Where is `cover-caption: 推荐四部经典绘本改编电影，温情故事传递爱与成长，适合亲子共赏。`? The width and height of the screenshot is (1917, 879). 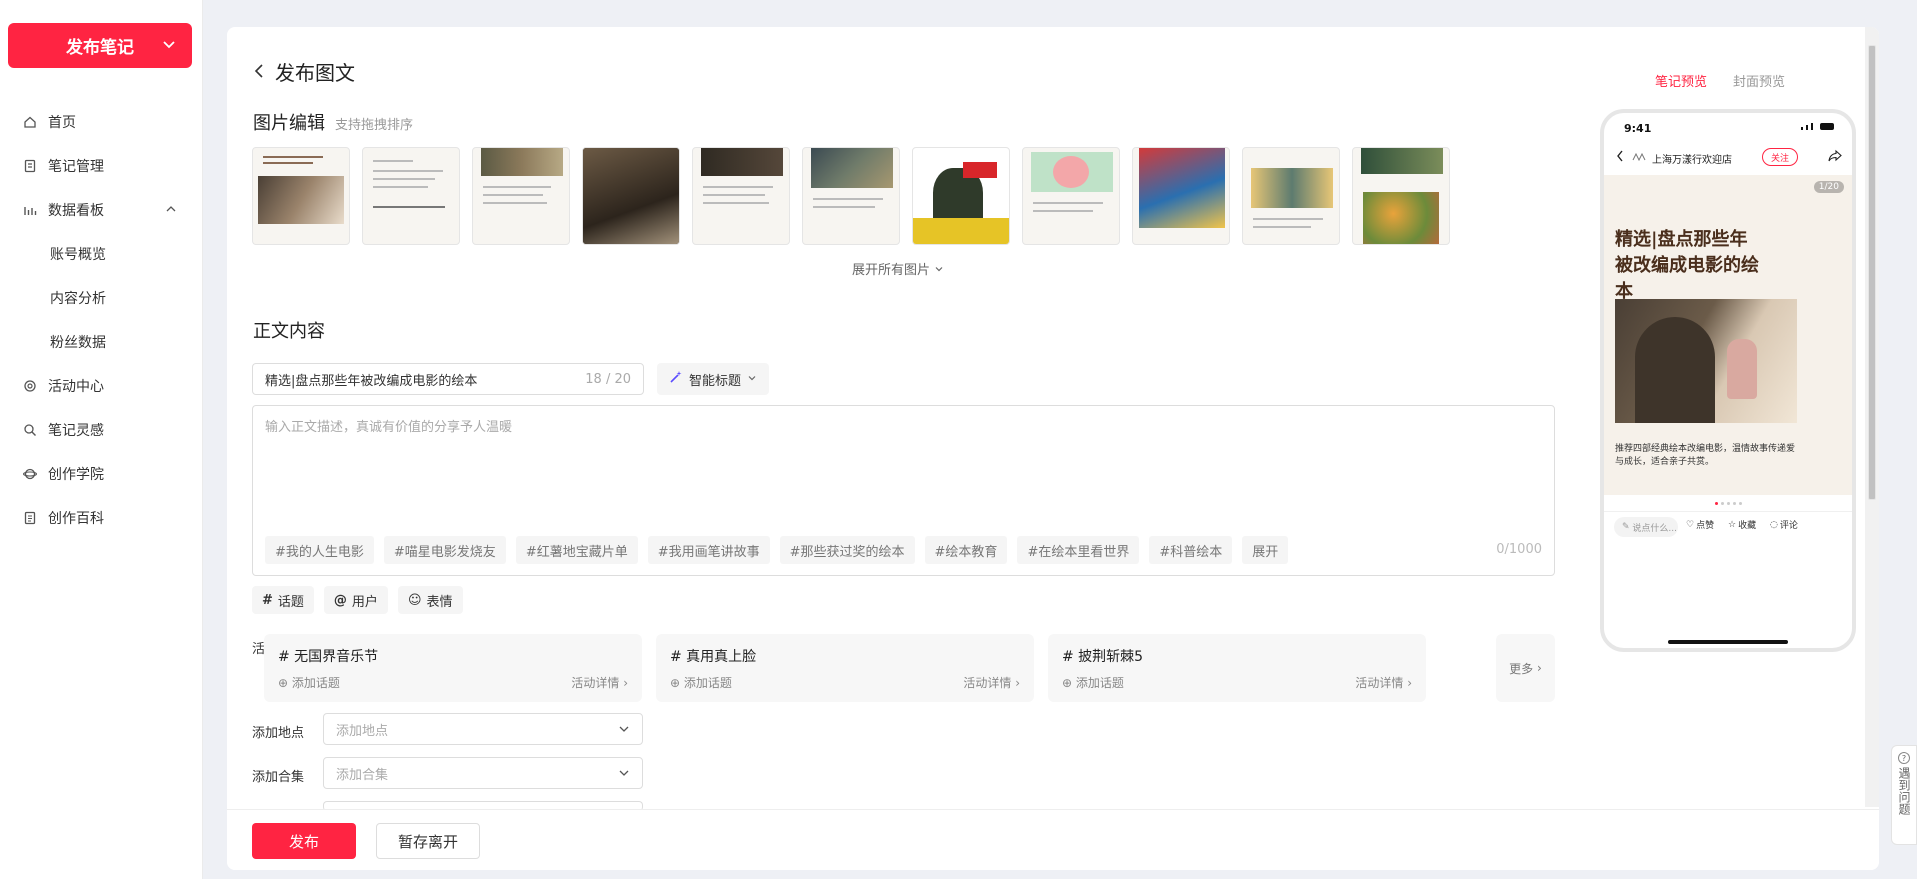 cover-caption: 推荐四部经典绘本改编电影，温情故事传递爱与成长，适合亲子共赏。 is located at coordinates (1705, 455).